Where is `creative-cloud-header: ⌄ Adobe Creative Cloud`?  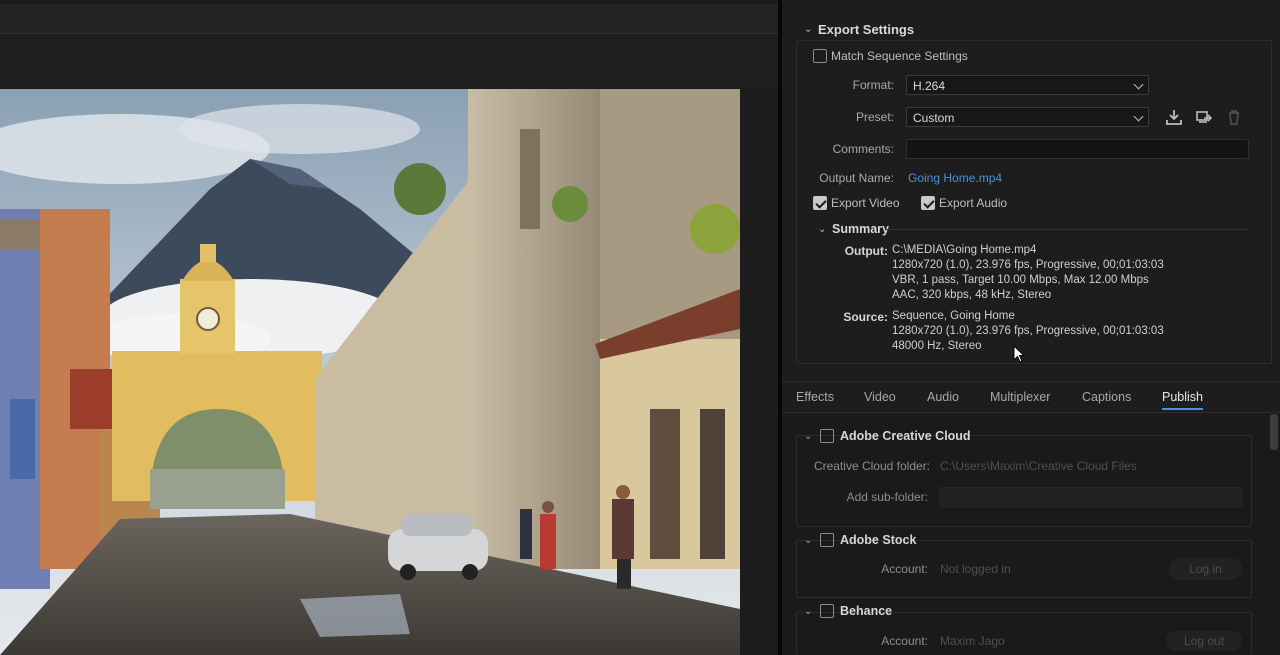
creative-cloud-header: ⌄ Adobe Creative Cloud is located at coordinates (887, 436).